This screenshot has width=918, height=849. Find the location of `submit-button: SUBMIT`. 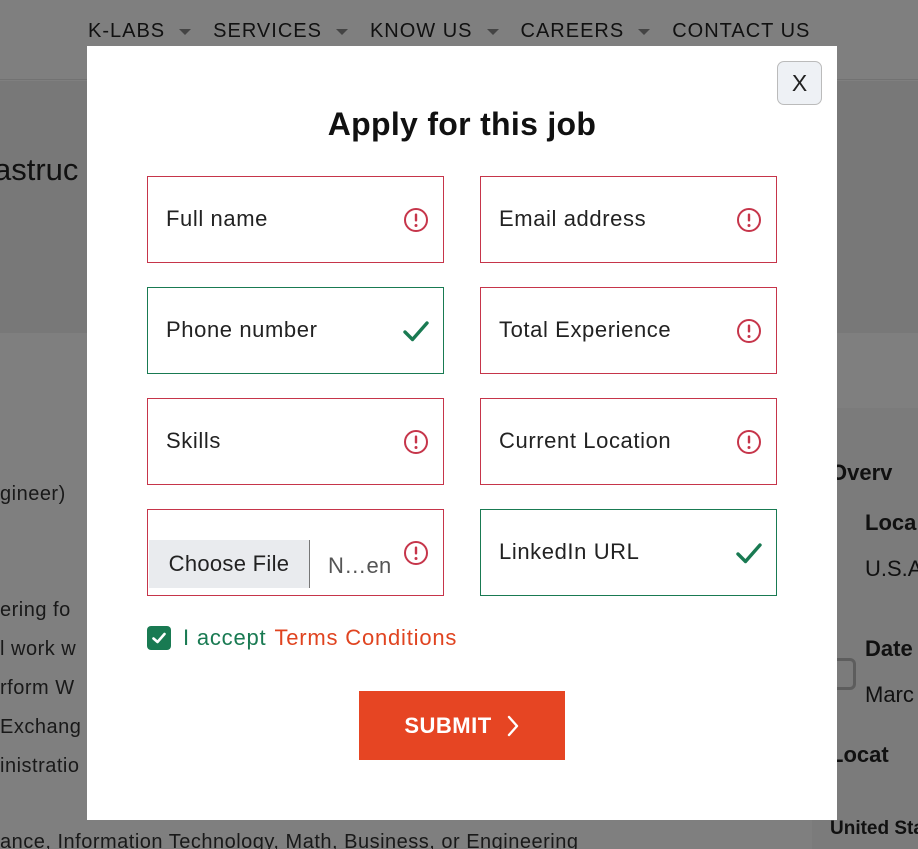

submit-button: SUBMIT is located at coordinates (462, 725).